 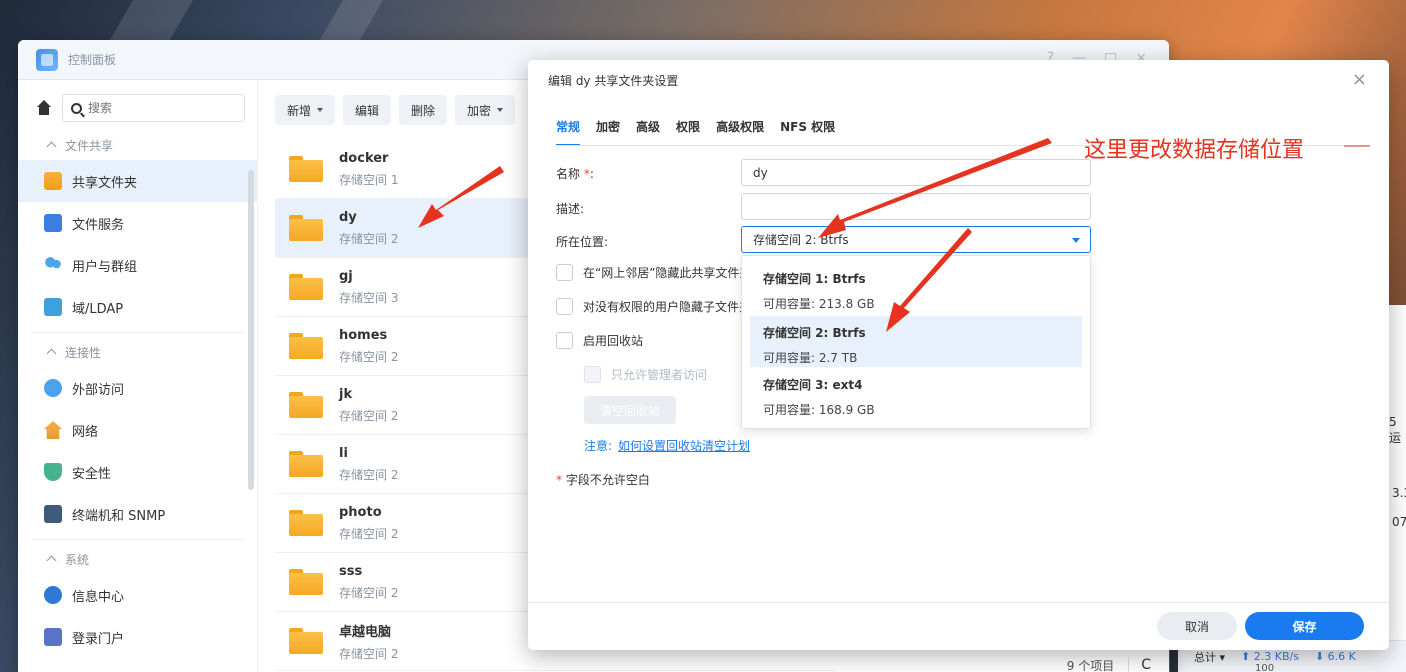 I want to click on folder-name: gj, so click(x=346, y=276).